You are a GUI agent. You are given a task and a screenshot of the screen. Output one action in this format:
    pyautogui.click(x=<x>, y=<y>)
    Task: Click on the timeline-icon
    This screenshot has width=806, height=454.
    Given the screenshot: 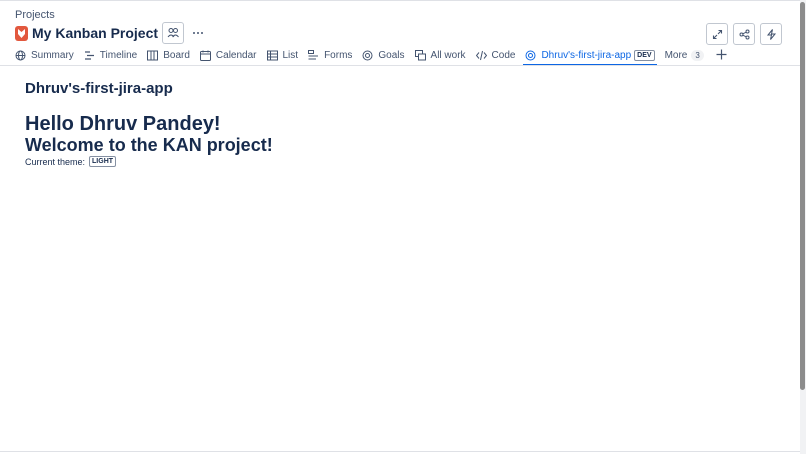 What is the action you would take?
    pyautogui.click(x=89, y=55)
    